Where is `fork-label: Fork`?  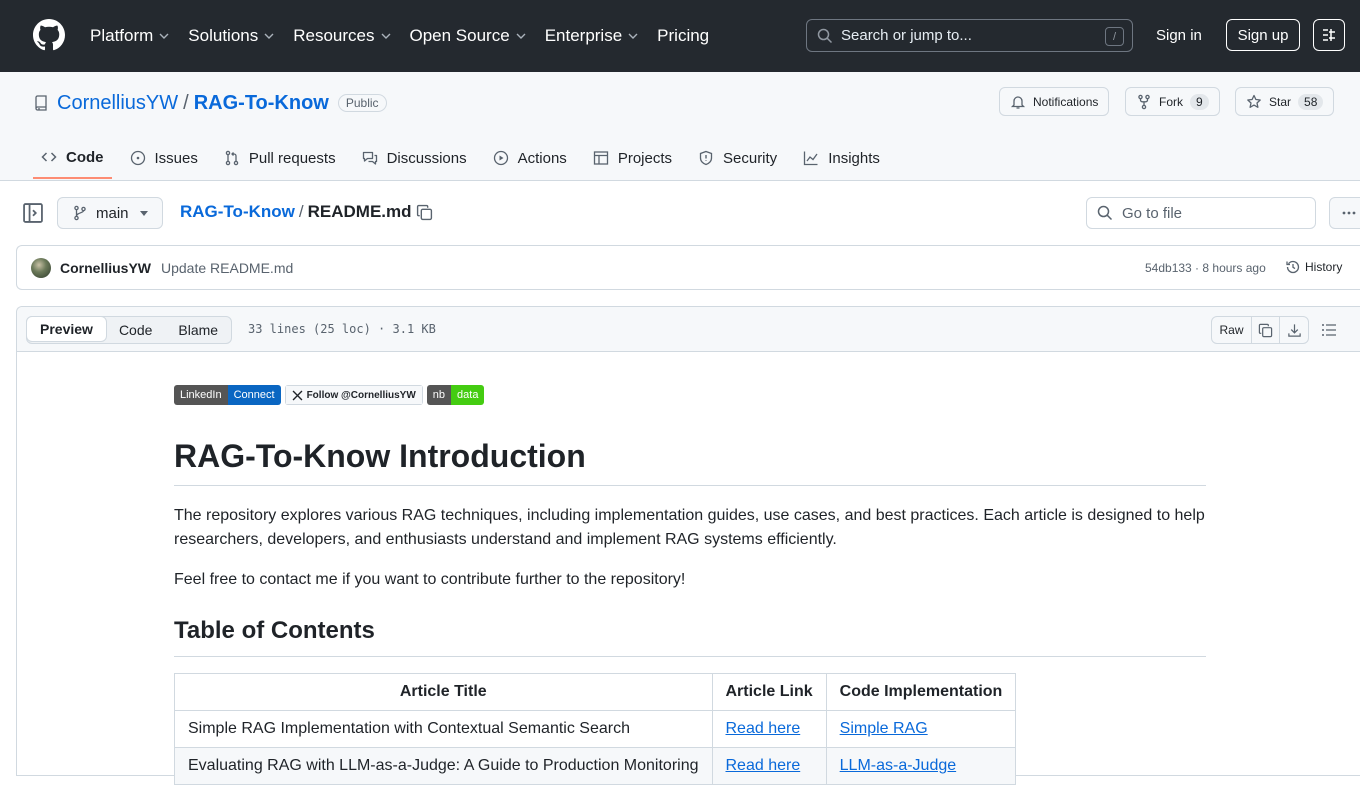 fork-label: Fork is located at coordinates (1171, 101).